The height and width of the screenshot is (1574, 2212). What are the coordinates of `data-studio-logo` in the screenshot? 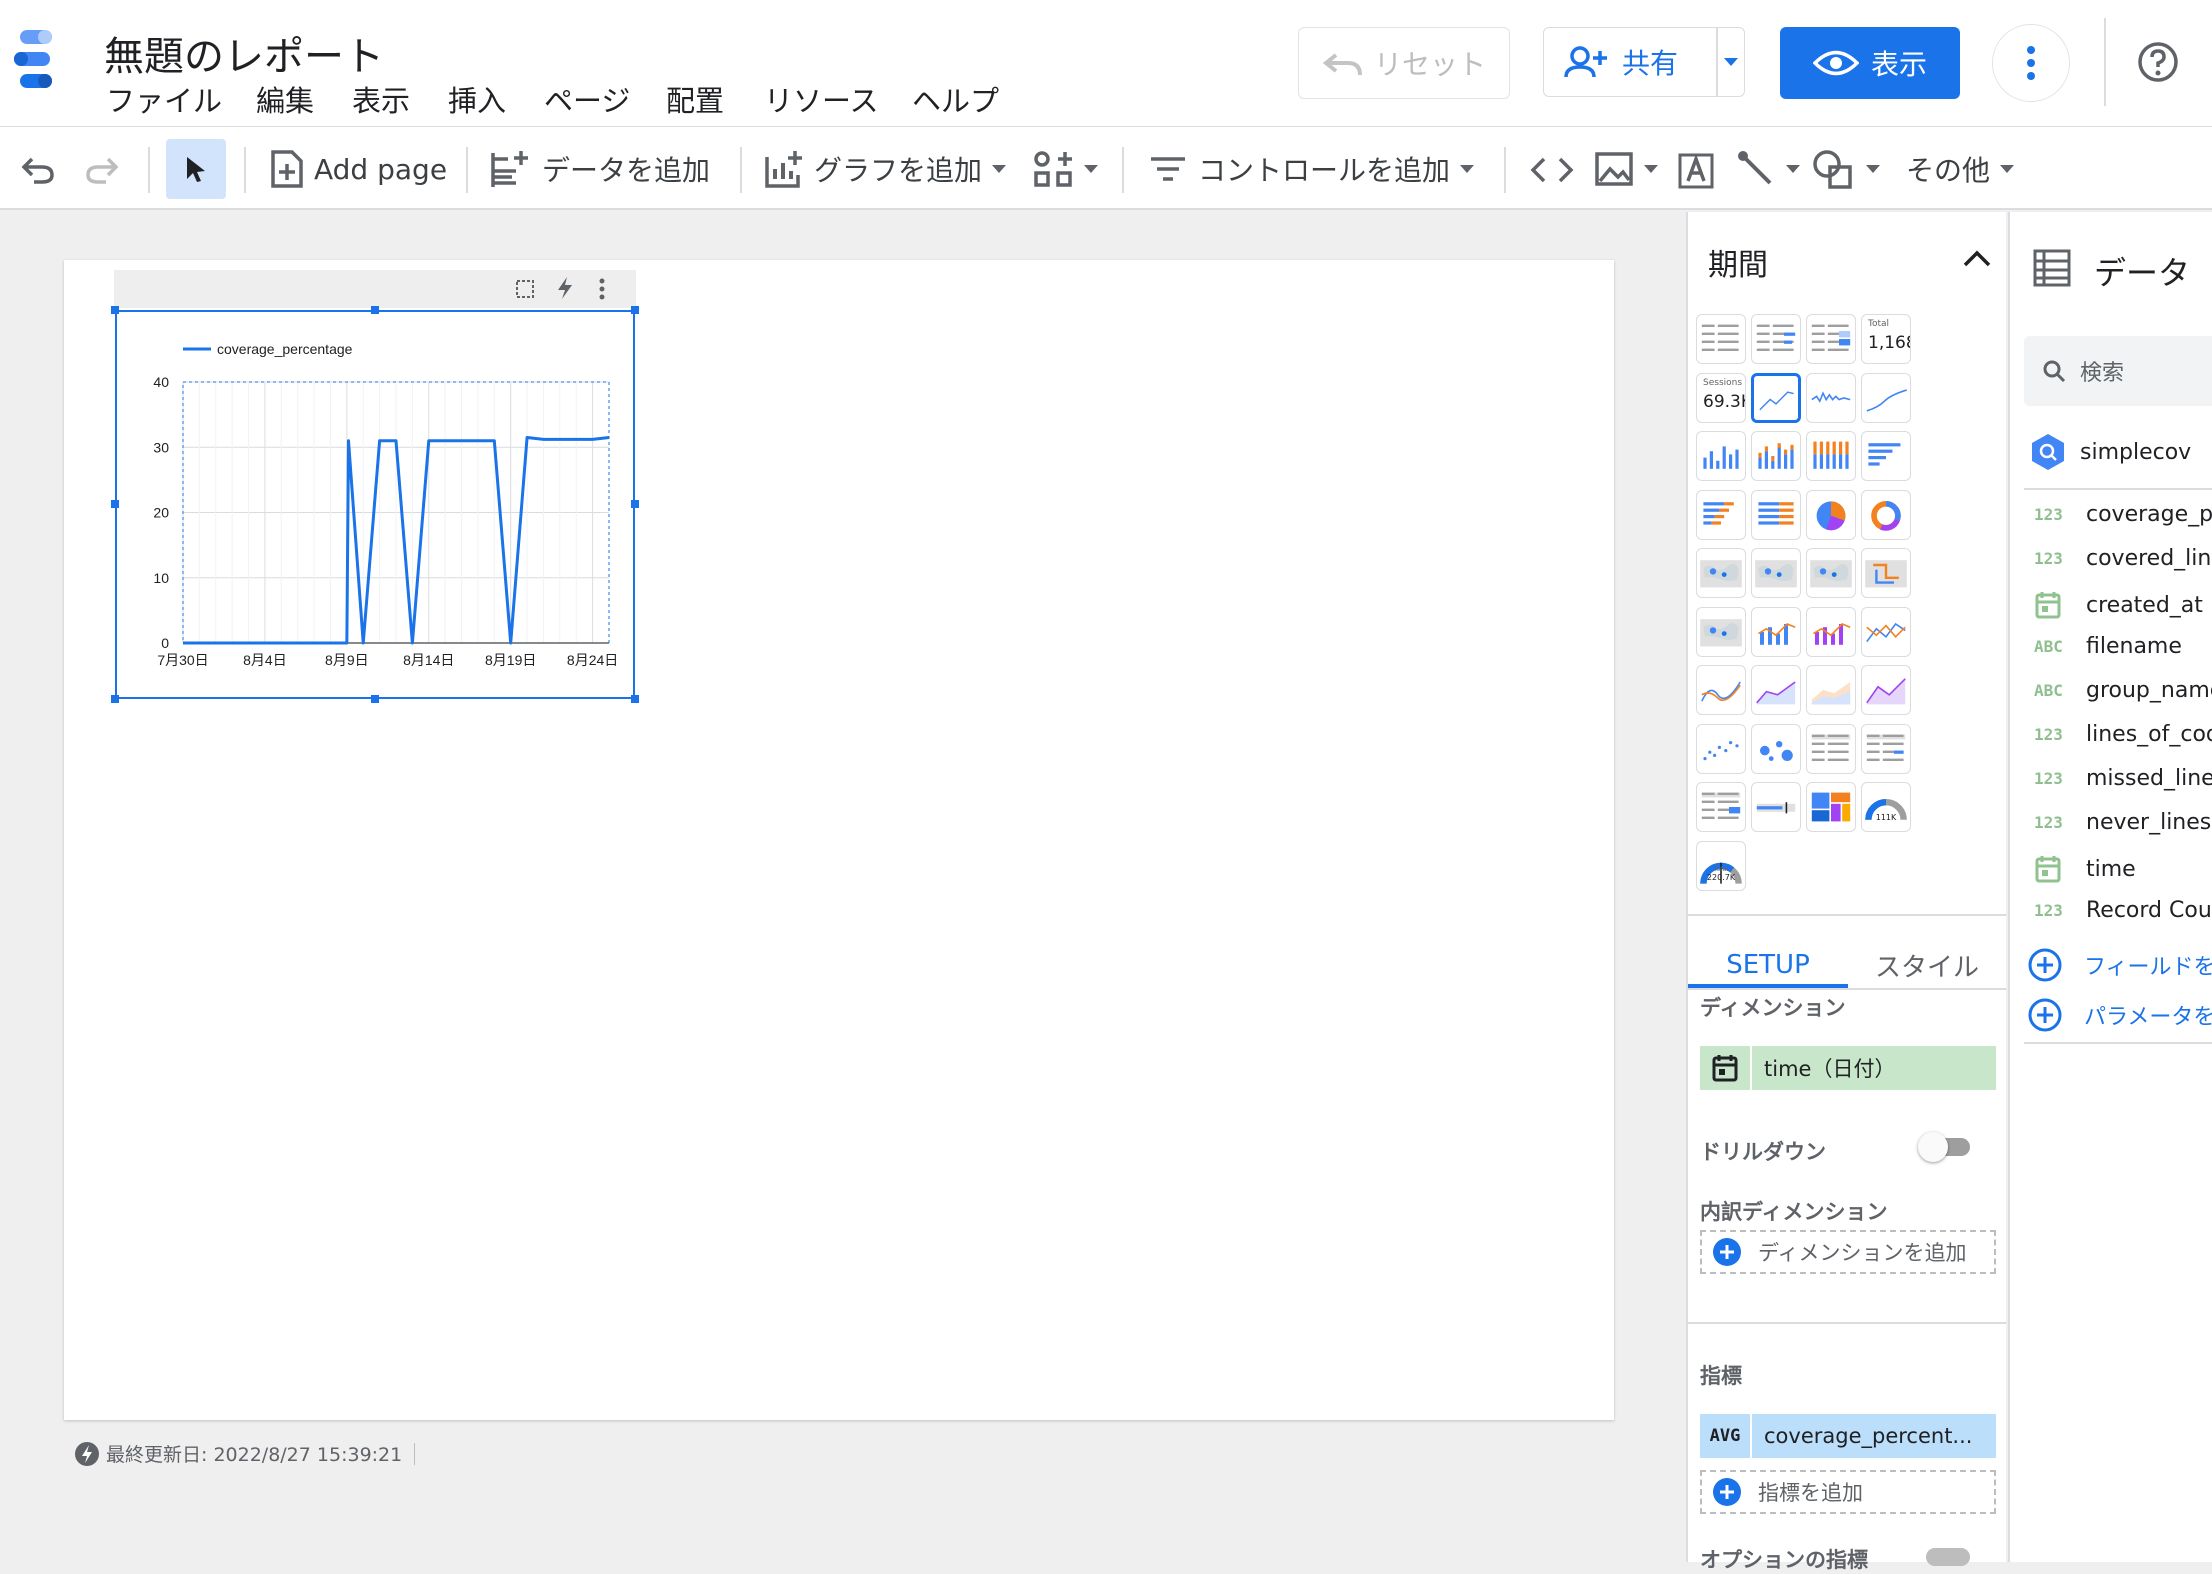 It's located at (35, 61).